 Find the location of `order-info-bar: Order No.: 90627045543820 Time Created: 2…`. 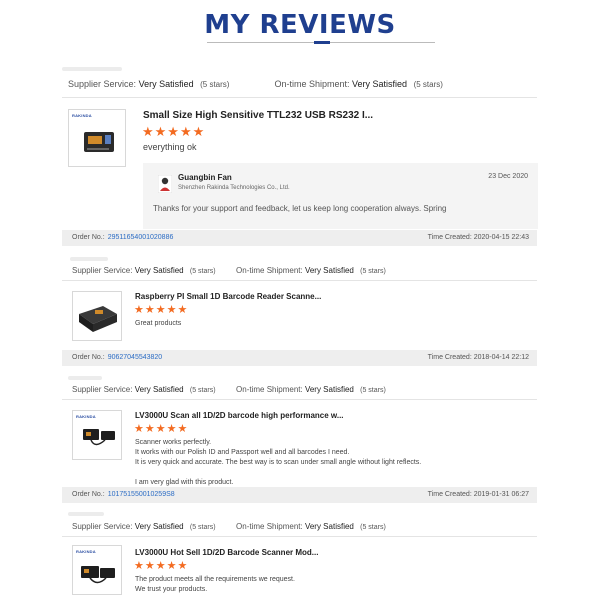

order-info-bar: Order No.: 90627045543820 Time Created: 2… is located at coordinates (299, 358).